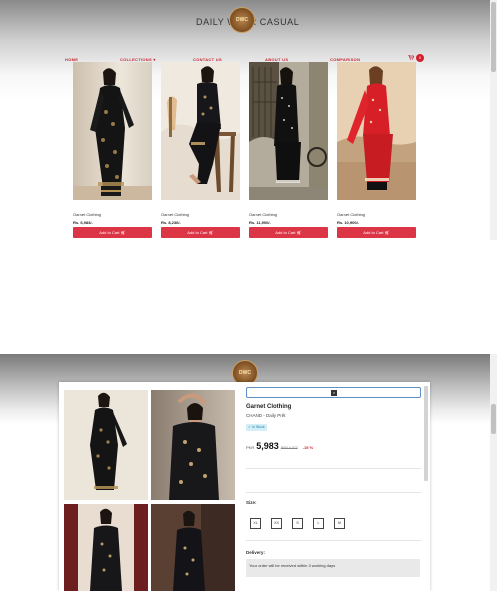 The width and height of the screenshot is (497, 591). What do you see at coordinates (83, 222) in the screenshot?
I see `product-price: Rs. 6,983/-` at bounding box center [83, 222].